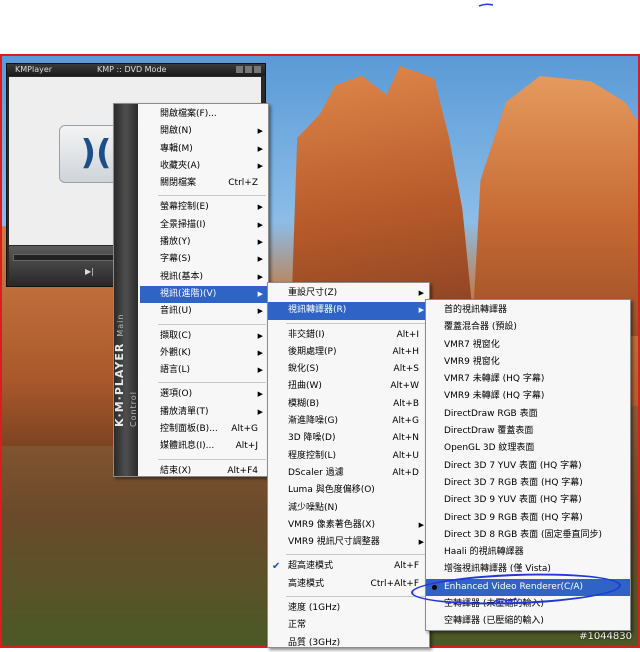 This screenshot has width=640, height=652. I want to click on main-menu-item: 螢幕控制(E) ▶, so click(204, 207).